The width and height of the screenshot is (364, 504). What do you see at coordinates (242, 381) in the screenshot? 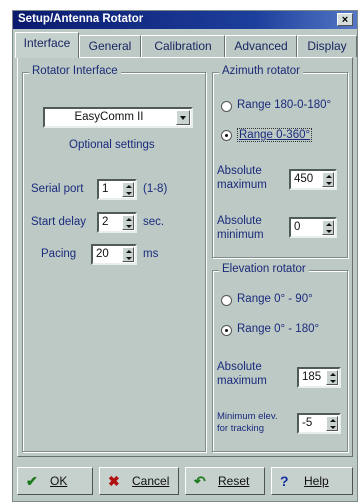
I see `elevation-abs-max-label-2: maximum` at bounding box center [242, 381].